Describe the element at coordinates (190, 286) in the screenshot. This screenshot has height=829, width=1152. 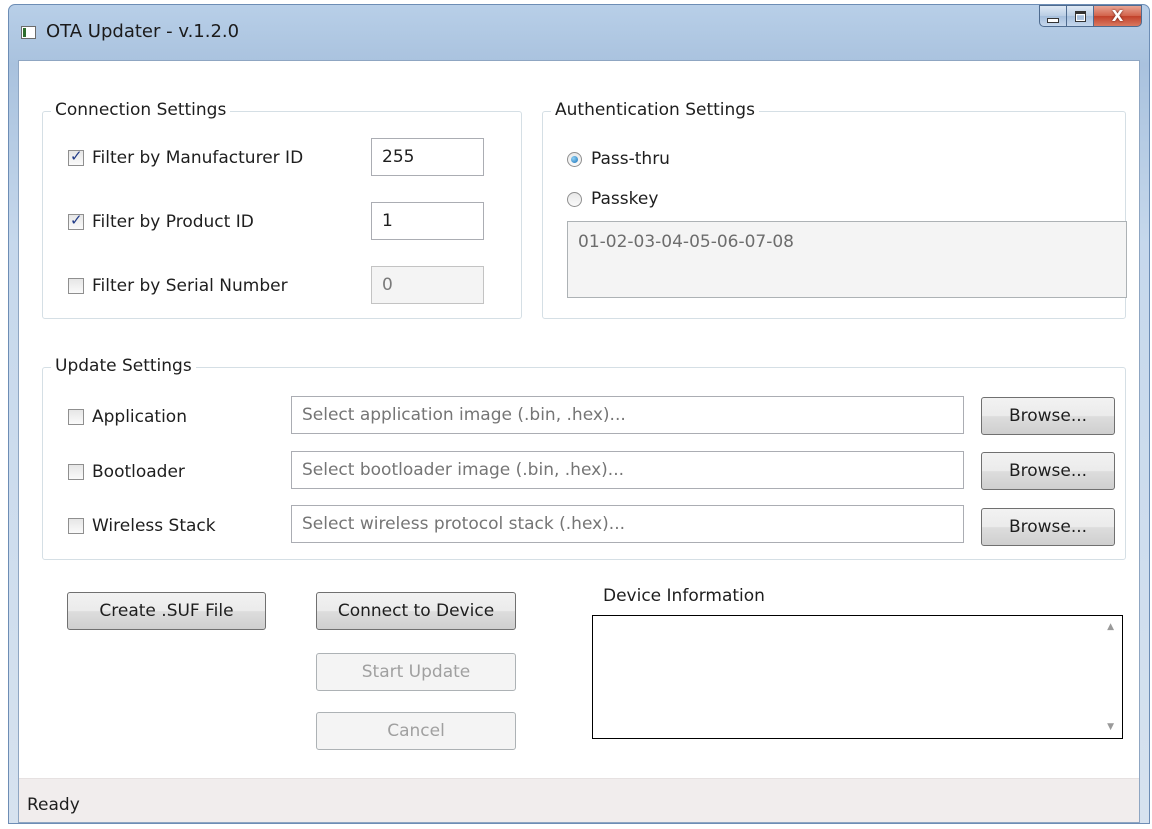
I see `serial-filter-label: Filter by Serial Number` at that location.